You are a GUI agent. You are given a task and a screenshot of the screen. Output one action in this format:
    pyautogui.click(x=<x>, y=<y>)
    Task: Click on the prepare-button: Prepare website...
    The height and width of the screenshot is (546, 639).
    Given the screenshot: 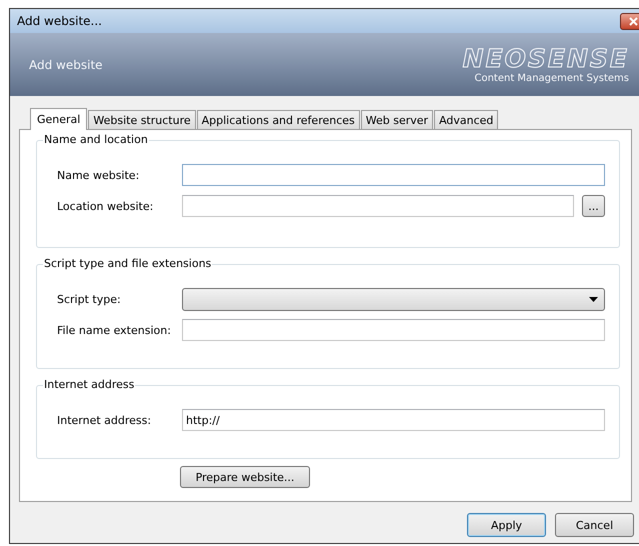 What is the action you would take?
    pyautogui.click(x=245, y=477)
    